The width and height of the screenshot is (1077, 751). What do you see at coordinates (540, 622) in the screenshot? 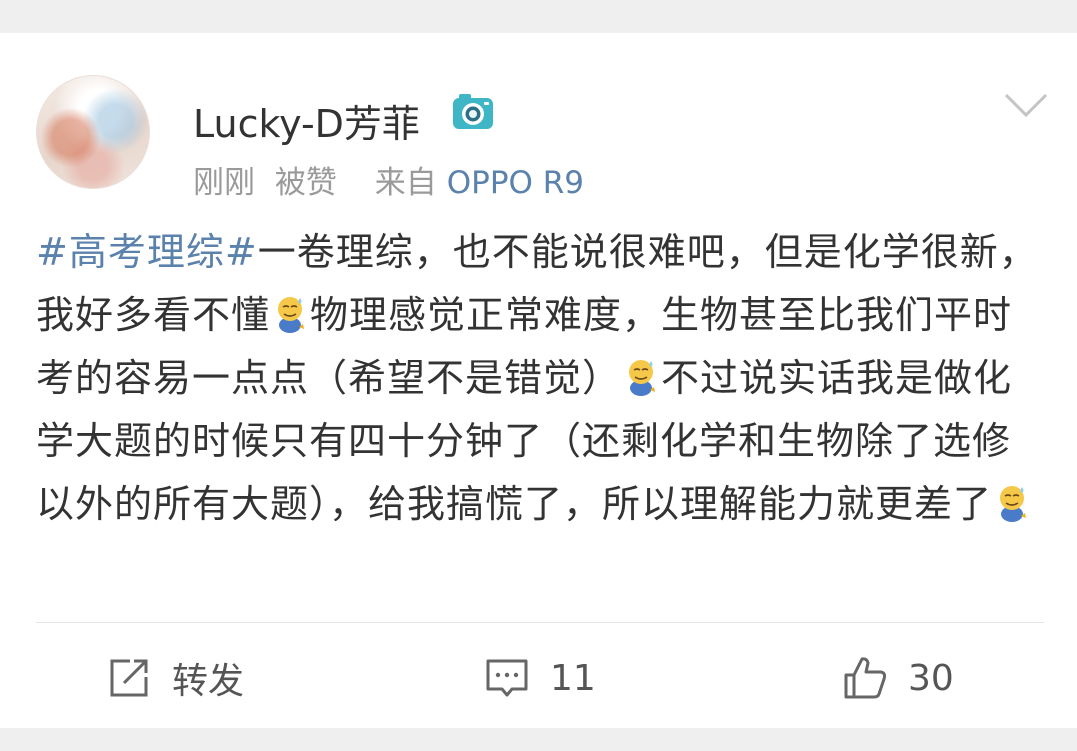
I see `divider` at bounding box center [540, 622].